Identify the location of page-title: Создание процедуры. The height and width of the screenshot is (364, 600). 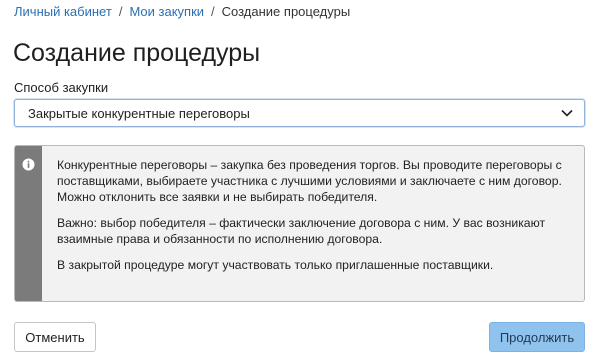
(137, 53).